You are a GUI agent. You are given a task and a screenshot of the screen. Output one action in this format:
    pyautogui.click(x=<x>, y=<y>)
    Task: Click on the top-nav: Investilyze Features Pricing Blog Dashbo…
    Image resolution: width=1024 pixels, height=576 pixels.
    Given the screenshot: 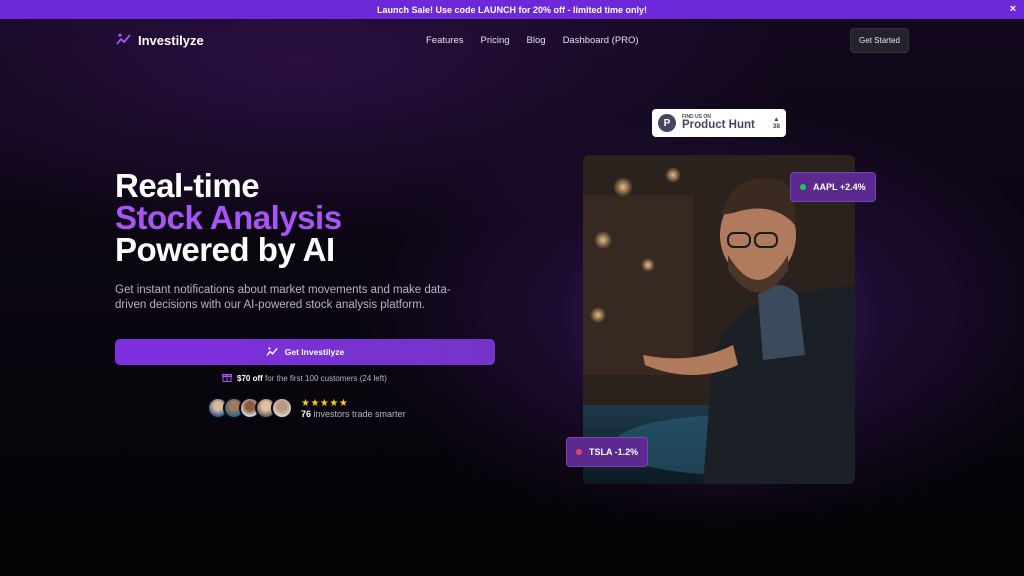 What is the action you would take?
    pyautogui.click(x=512, y=41)
    